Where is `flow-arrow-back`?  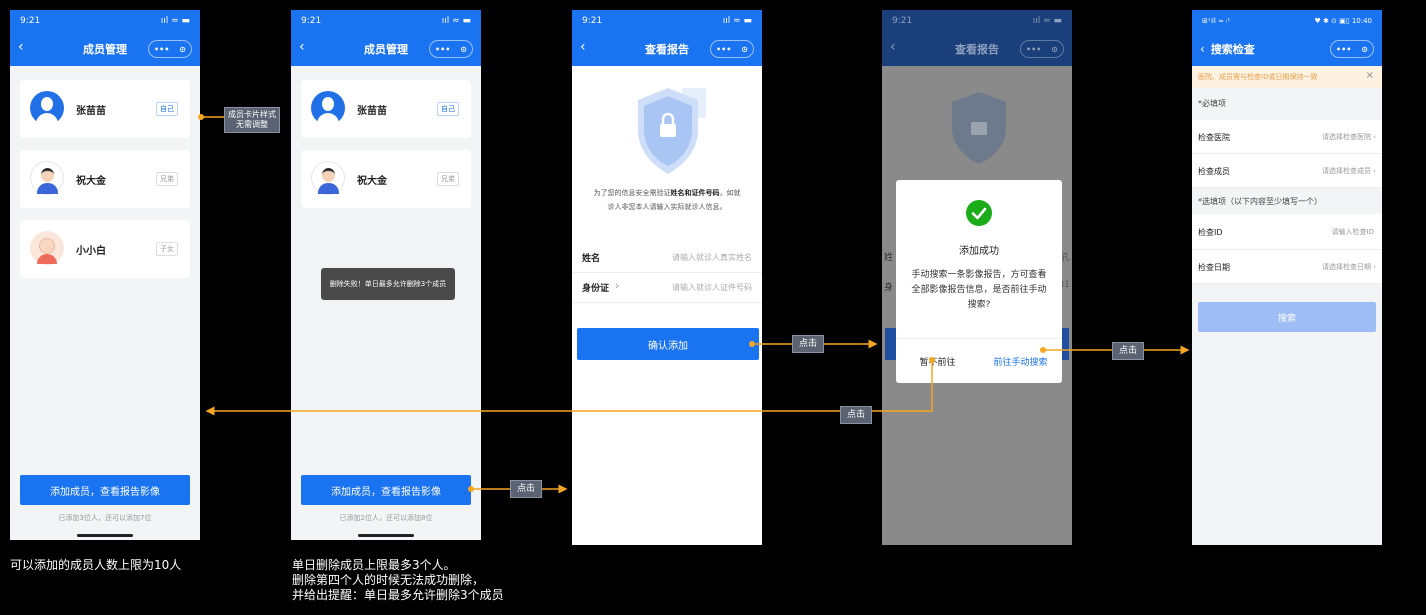
flow-arrow-back is located at coordinates (569, 388).